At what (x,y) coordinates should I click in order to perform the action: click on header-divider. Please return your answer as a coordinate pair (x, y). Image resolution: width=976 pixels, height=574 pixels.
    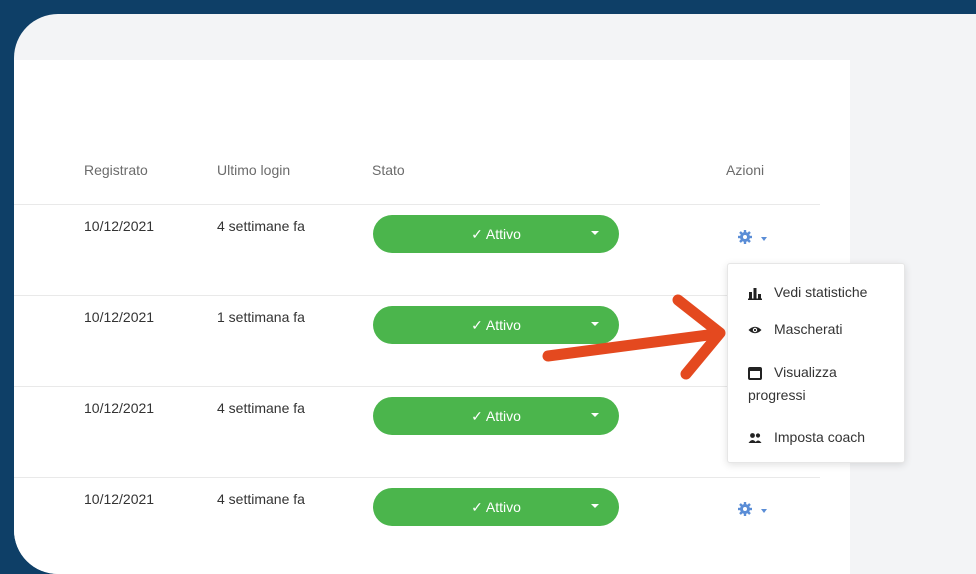
    Looking at the image, I should click on (417, 204).